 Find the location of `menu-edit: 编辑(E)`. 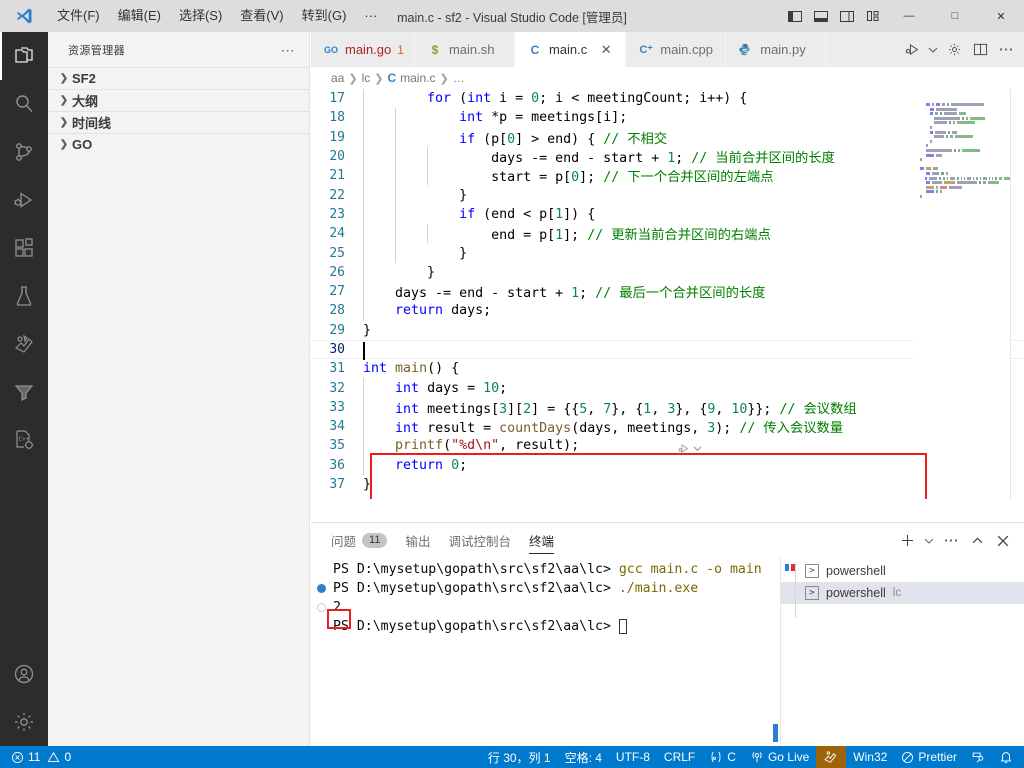

menu-edit: 编辑(E) is located at coordinates (139, 16).